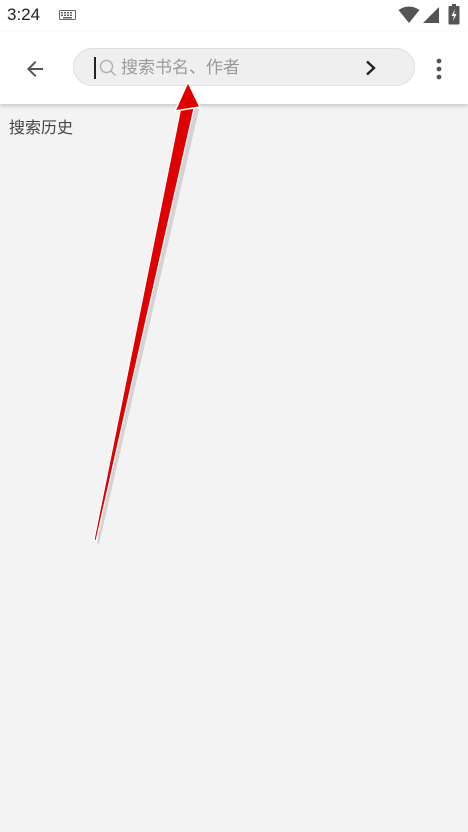 This screenshot has height=832, width=468. What do you see at coordinates (95, 68) in the screenshot?
I see `text-cursor` at bounding box center [95, 68].